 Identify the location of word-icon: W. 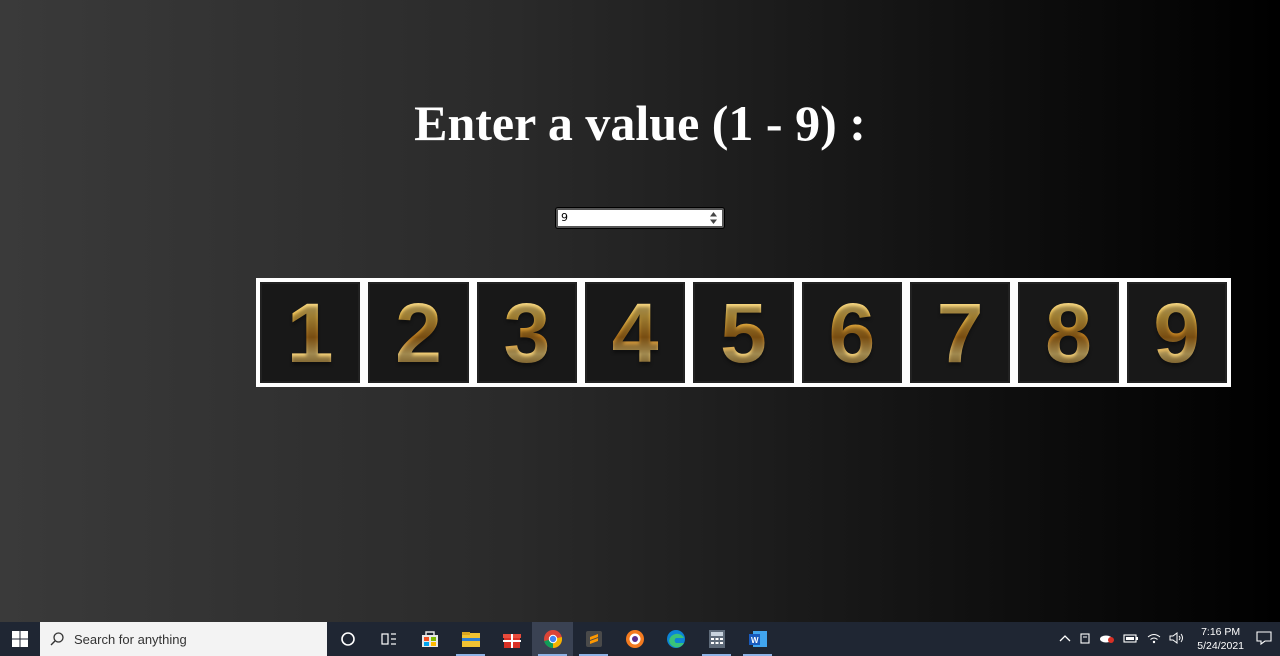
(757, 639).